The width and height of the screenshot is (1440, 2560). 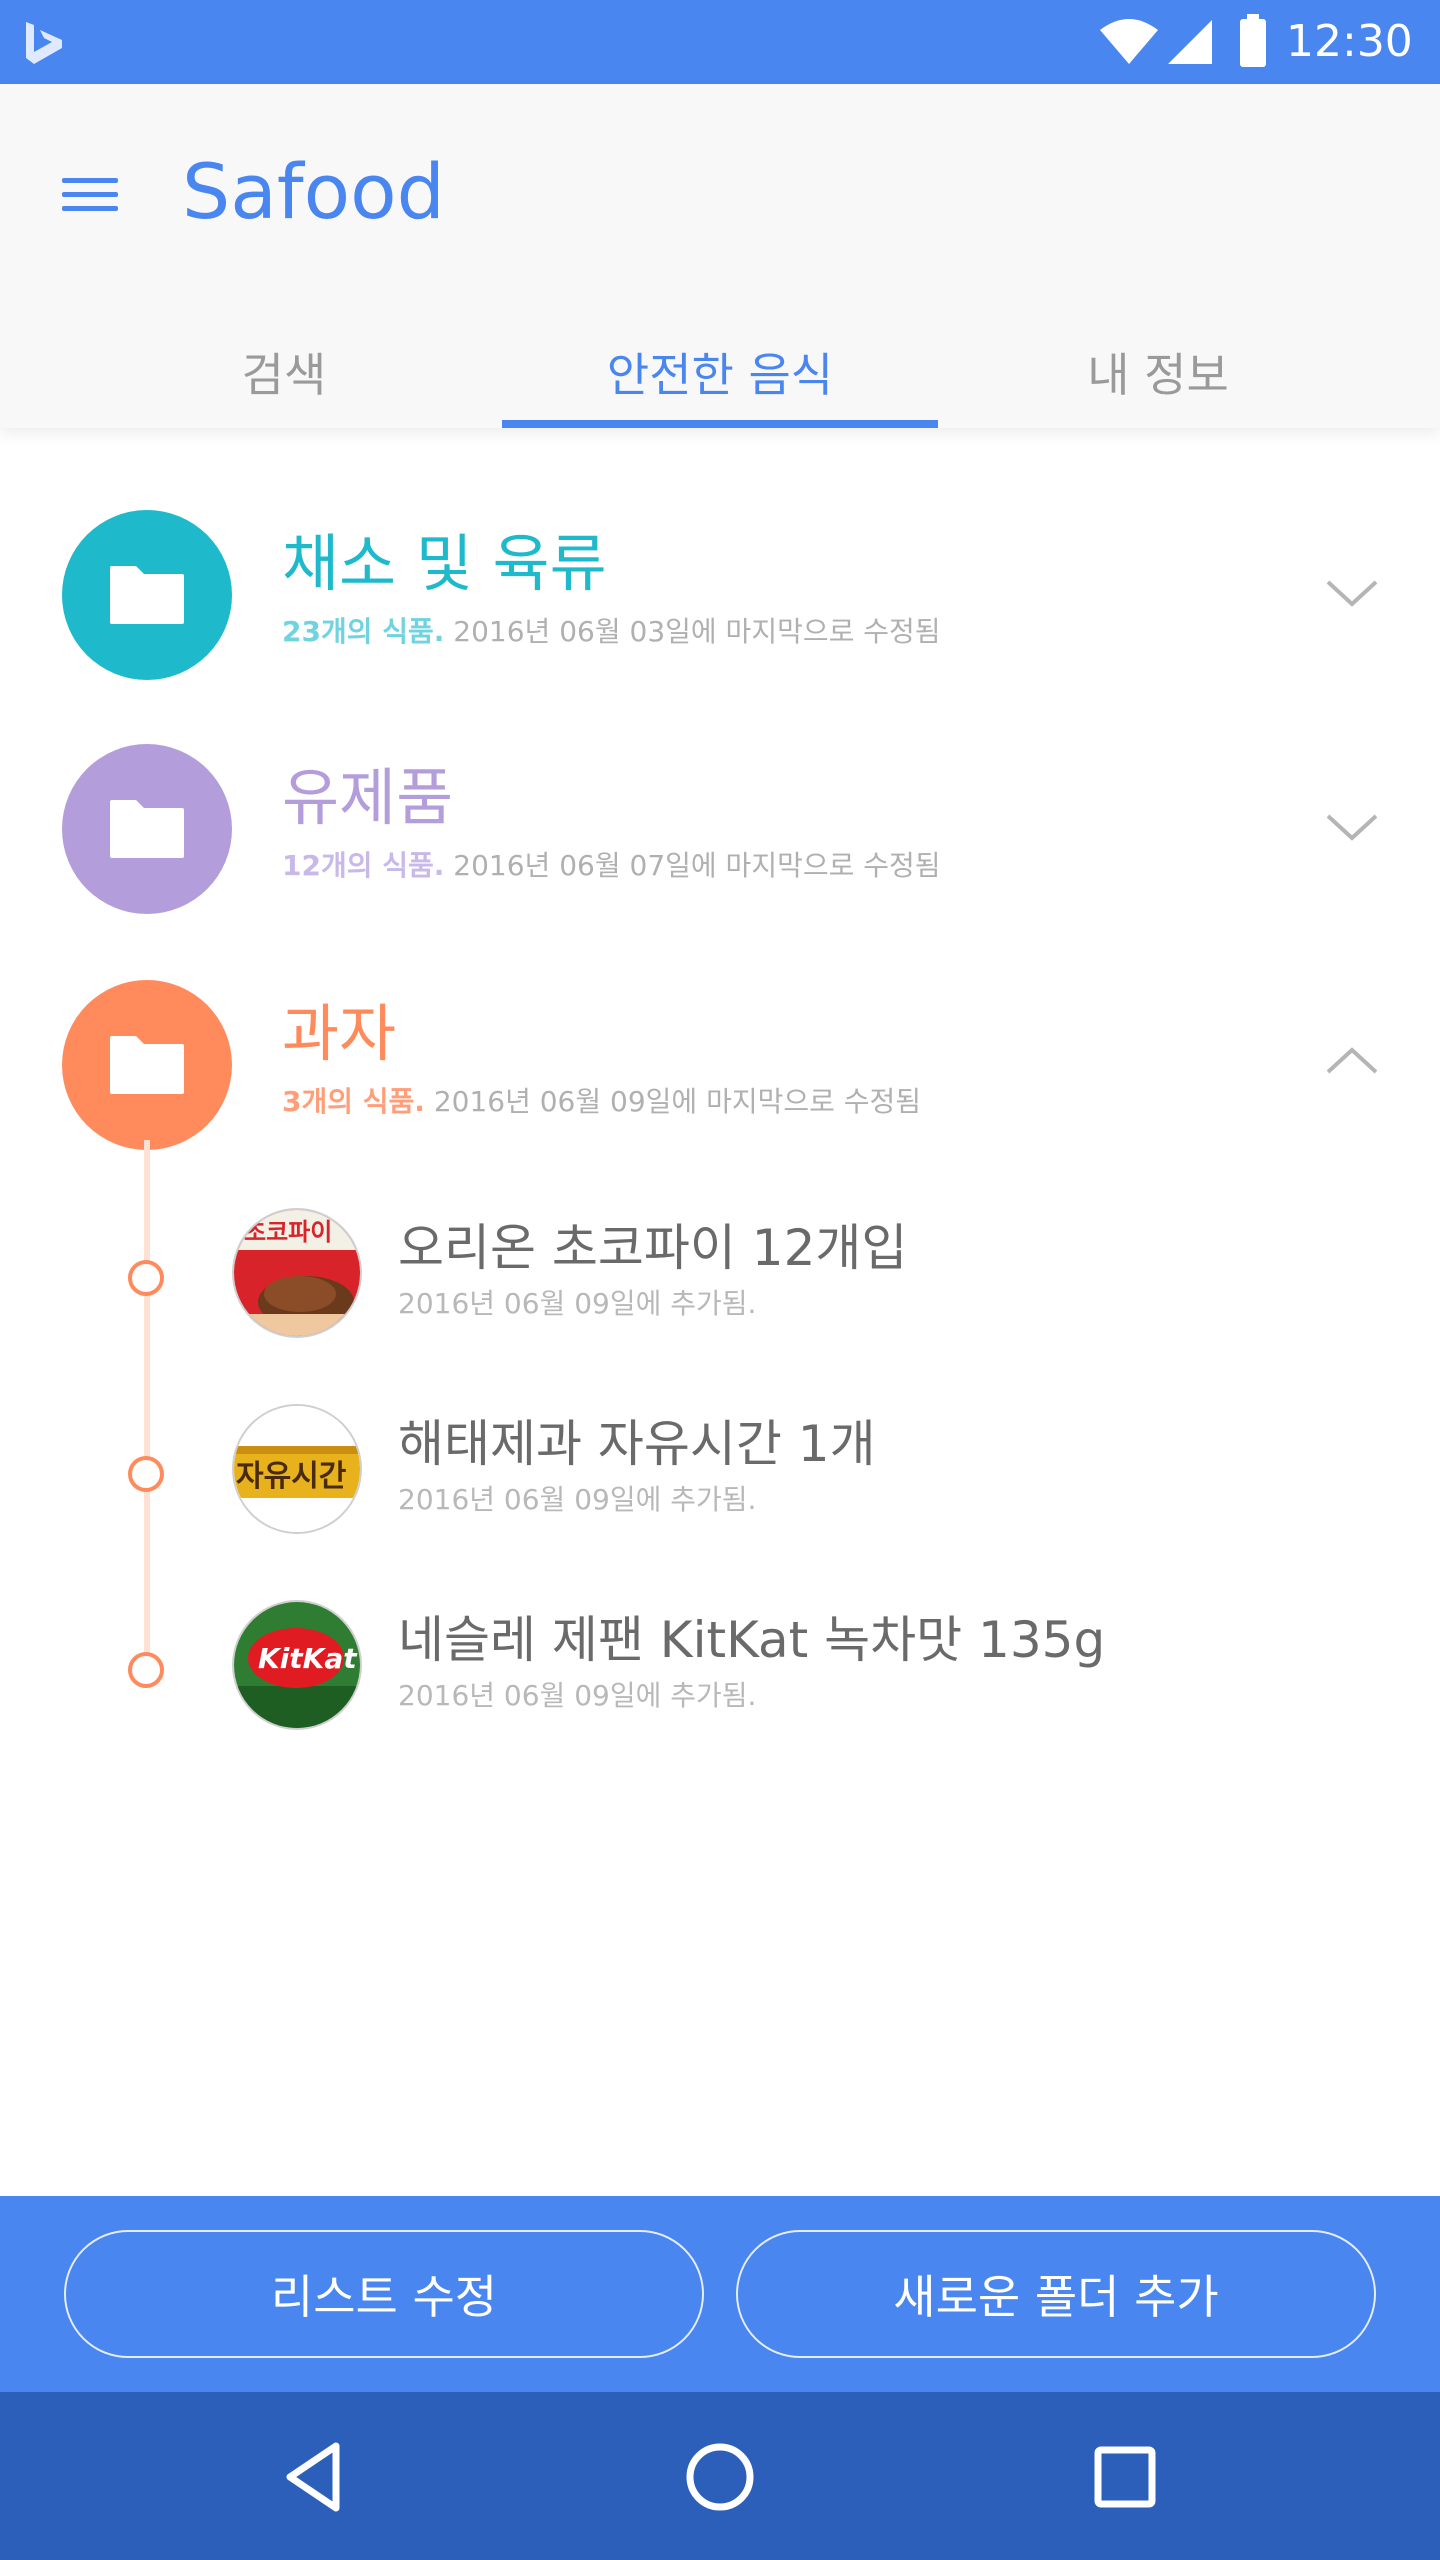 What do you see at coordinates (1352, 1062) in the screenshot?
I see `chevron-up-icon` at bounding box center [1352, 1062].